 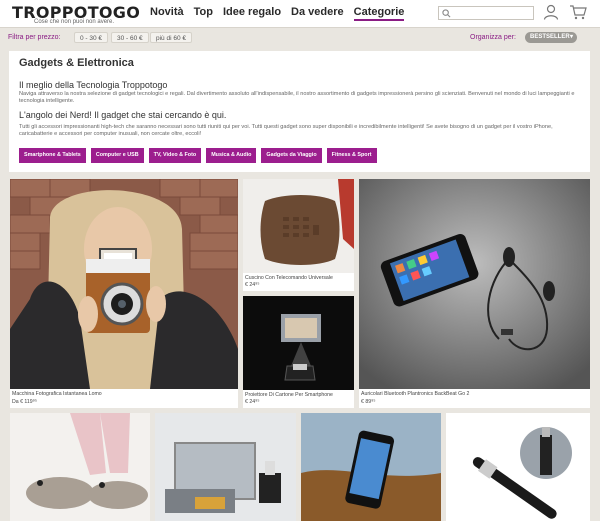 I want to click on product-card-slippers, so click(x=80, y=467).